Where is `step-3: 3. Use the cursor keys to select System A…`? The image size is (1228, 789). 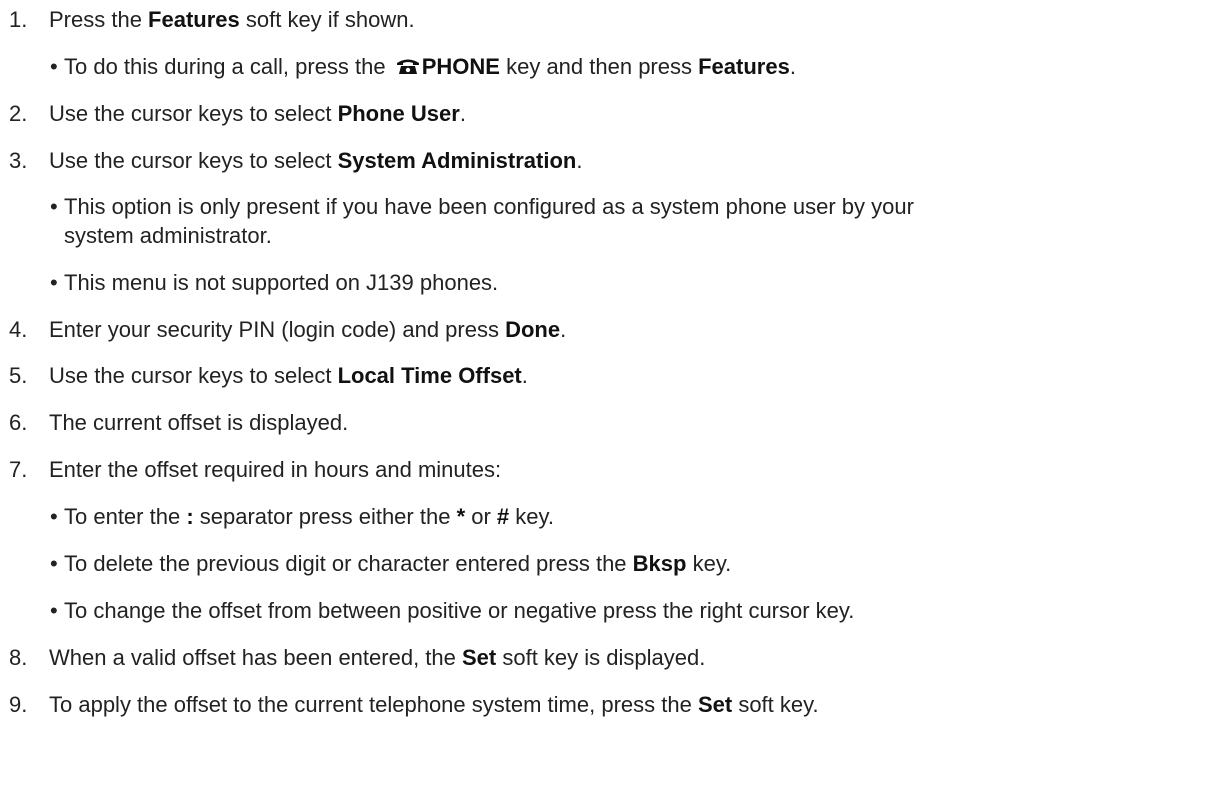 step-3: 3. Use the cursor keys to select System A… is located at coordinates (291, 161).